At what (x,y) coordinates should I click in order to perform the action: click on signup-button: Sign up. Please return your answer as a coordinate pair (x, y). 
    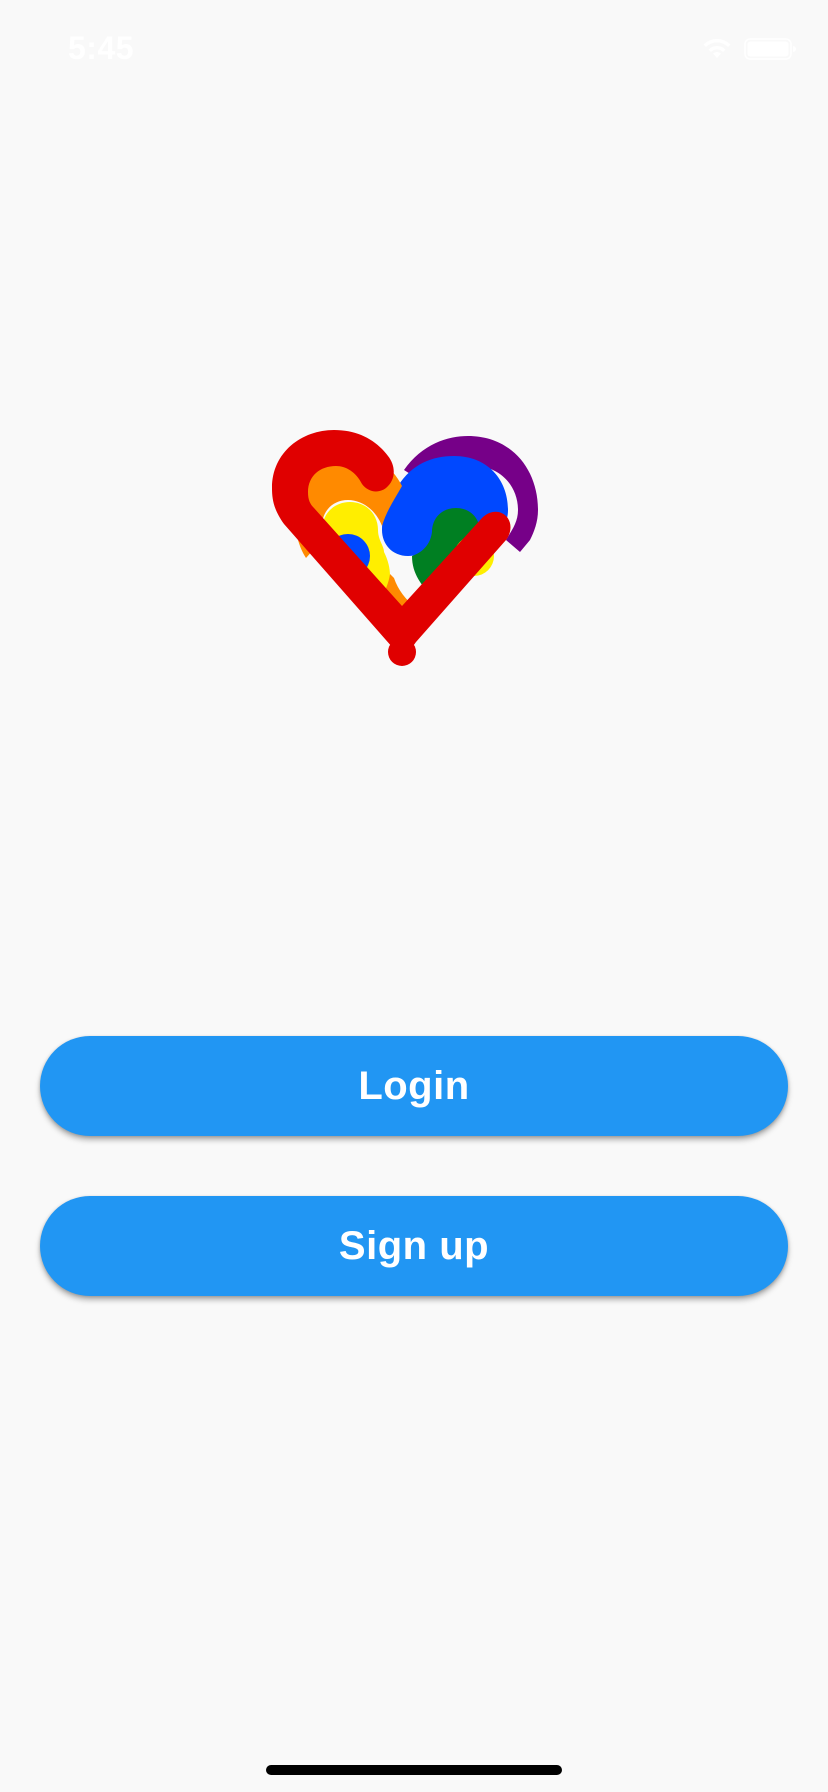
    Looking at the image, I should click on (414, 1246).